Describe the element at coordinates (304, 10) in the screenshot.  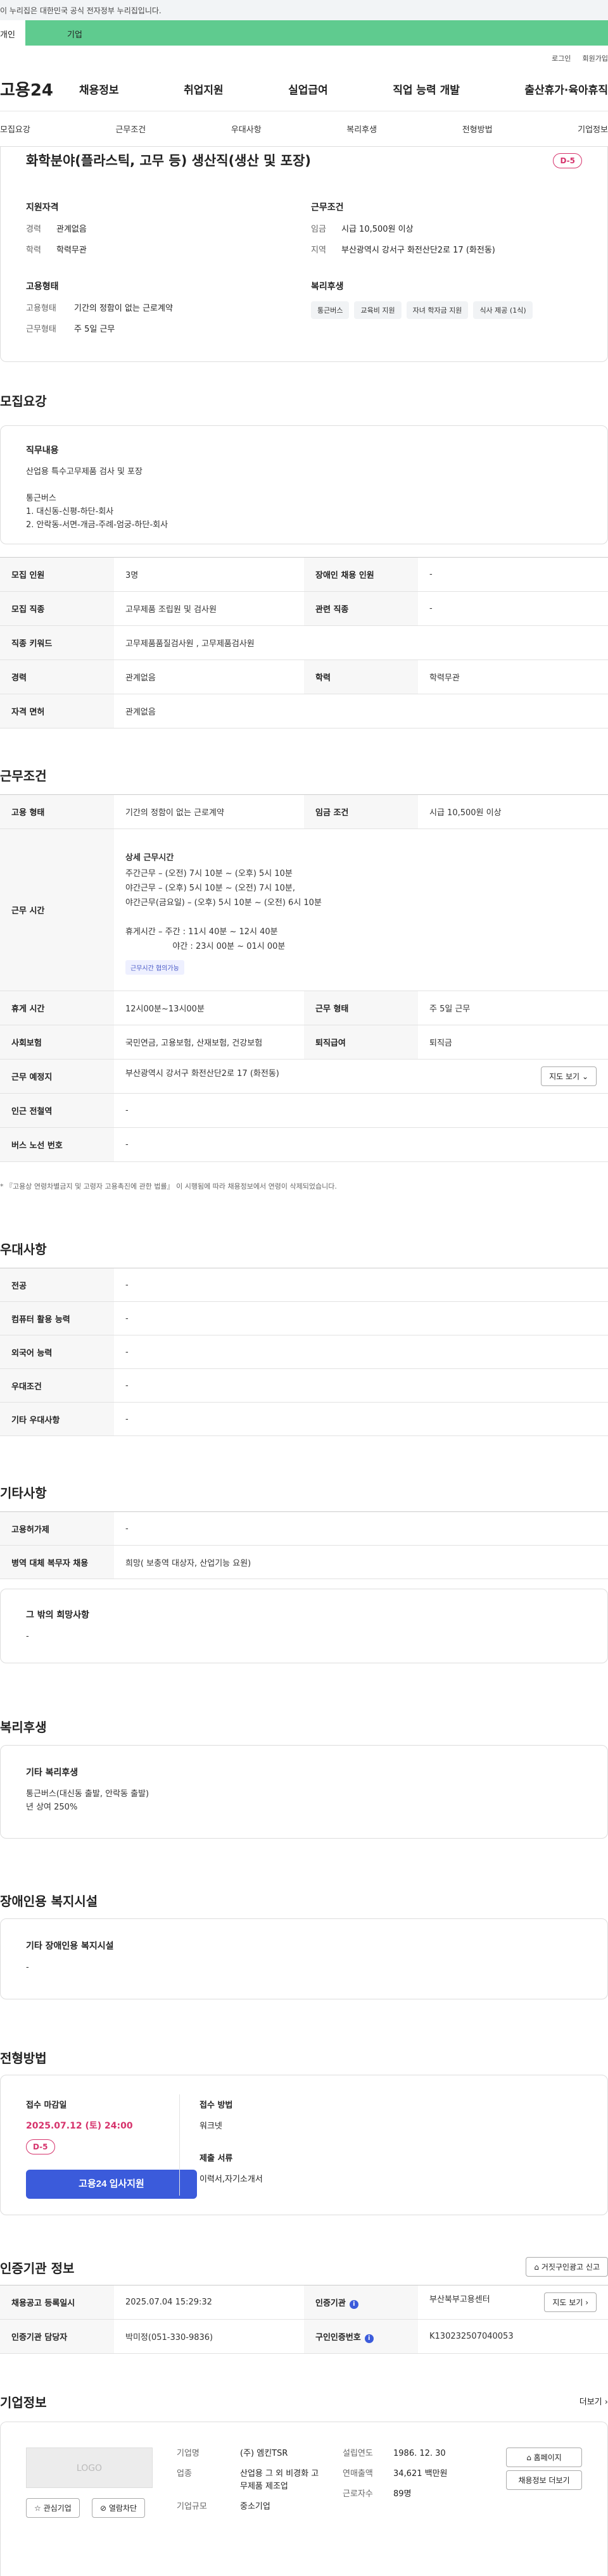
I see `gov-banner: 이 누리집은 대한민국 공식 전자정부 누리집입니다.` at that location.